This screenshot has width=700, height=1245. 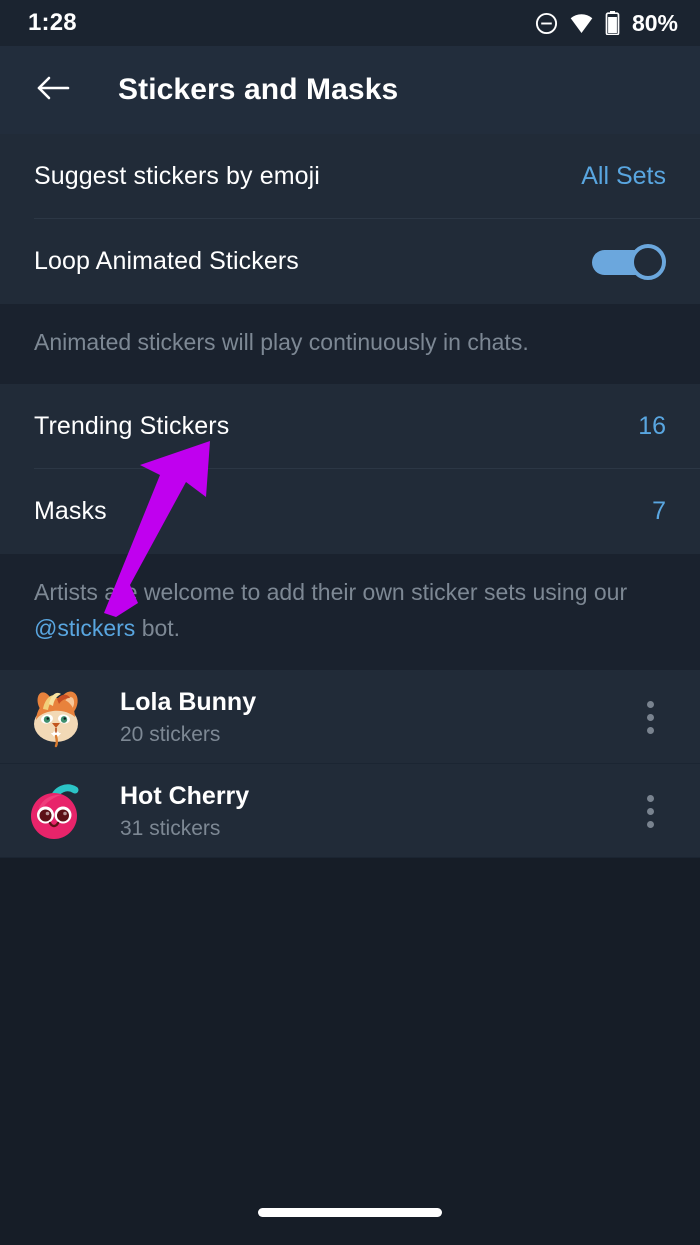 What do you see at coordinates (623, 176) in the screenshot?
I see `suggest-stickers-value: All Sets` at bounding box center [623, 176].